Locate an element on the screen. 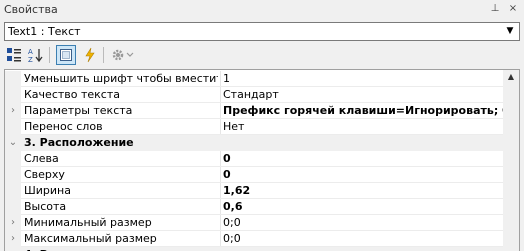 This screenshot has width=524, height=251. property-value: Нет is located at coordinates (363, 127).